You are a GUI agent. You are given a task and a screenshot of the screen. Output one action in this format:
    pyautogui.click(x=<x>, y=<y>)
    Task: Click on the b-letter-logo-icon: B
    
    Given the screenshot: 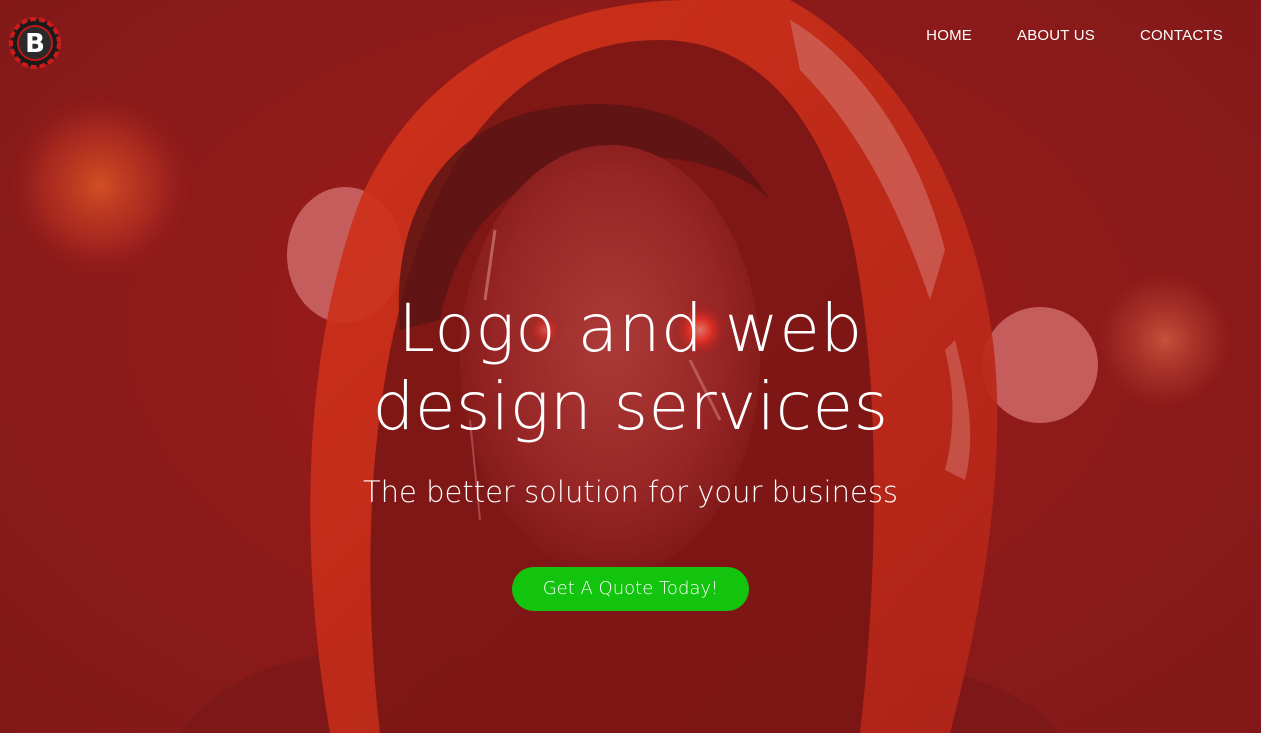 What is the action you would take?
    pyautogui.click(x=35, y=43)
    